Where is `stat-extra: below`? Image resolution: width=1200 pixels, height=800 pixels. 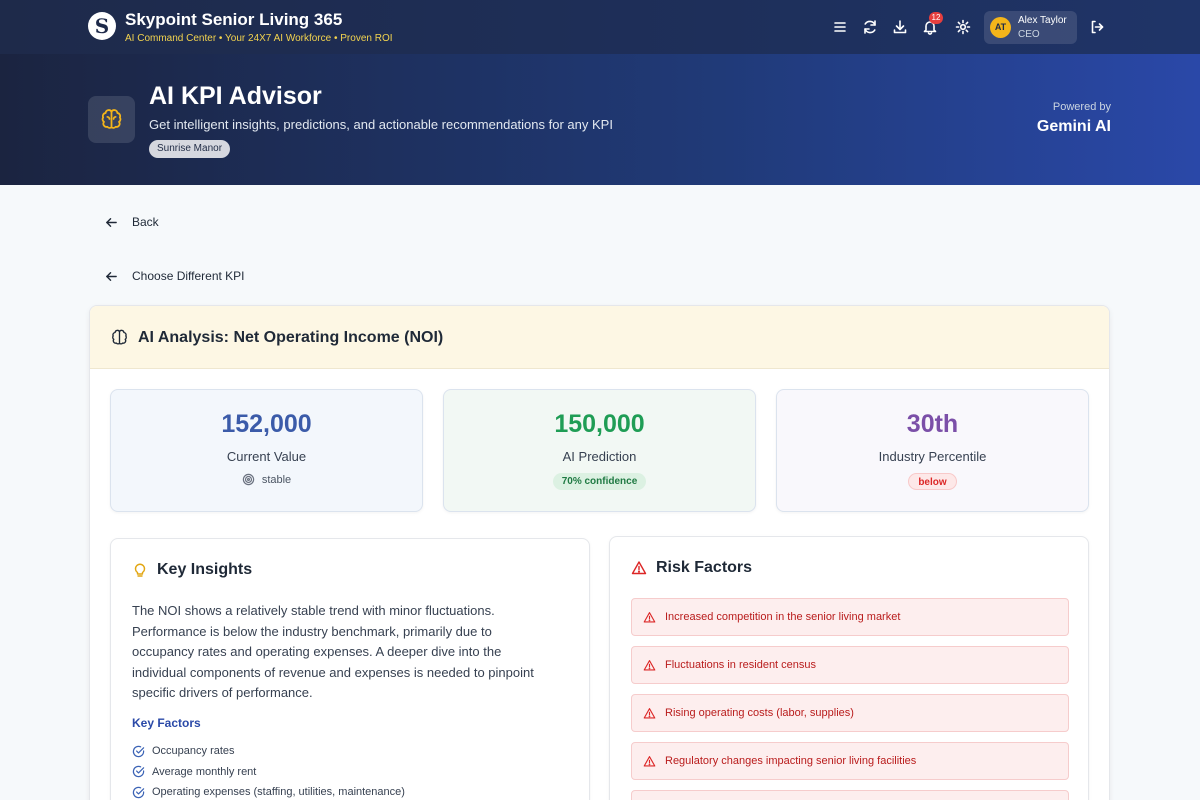 stat-extra: below is located at coordinates (932, 481).